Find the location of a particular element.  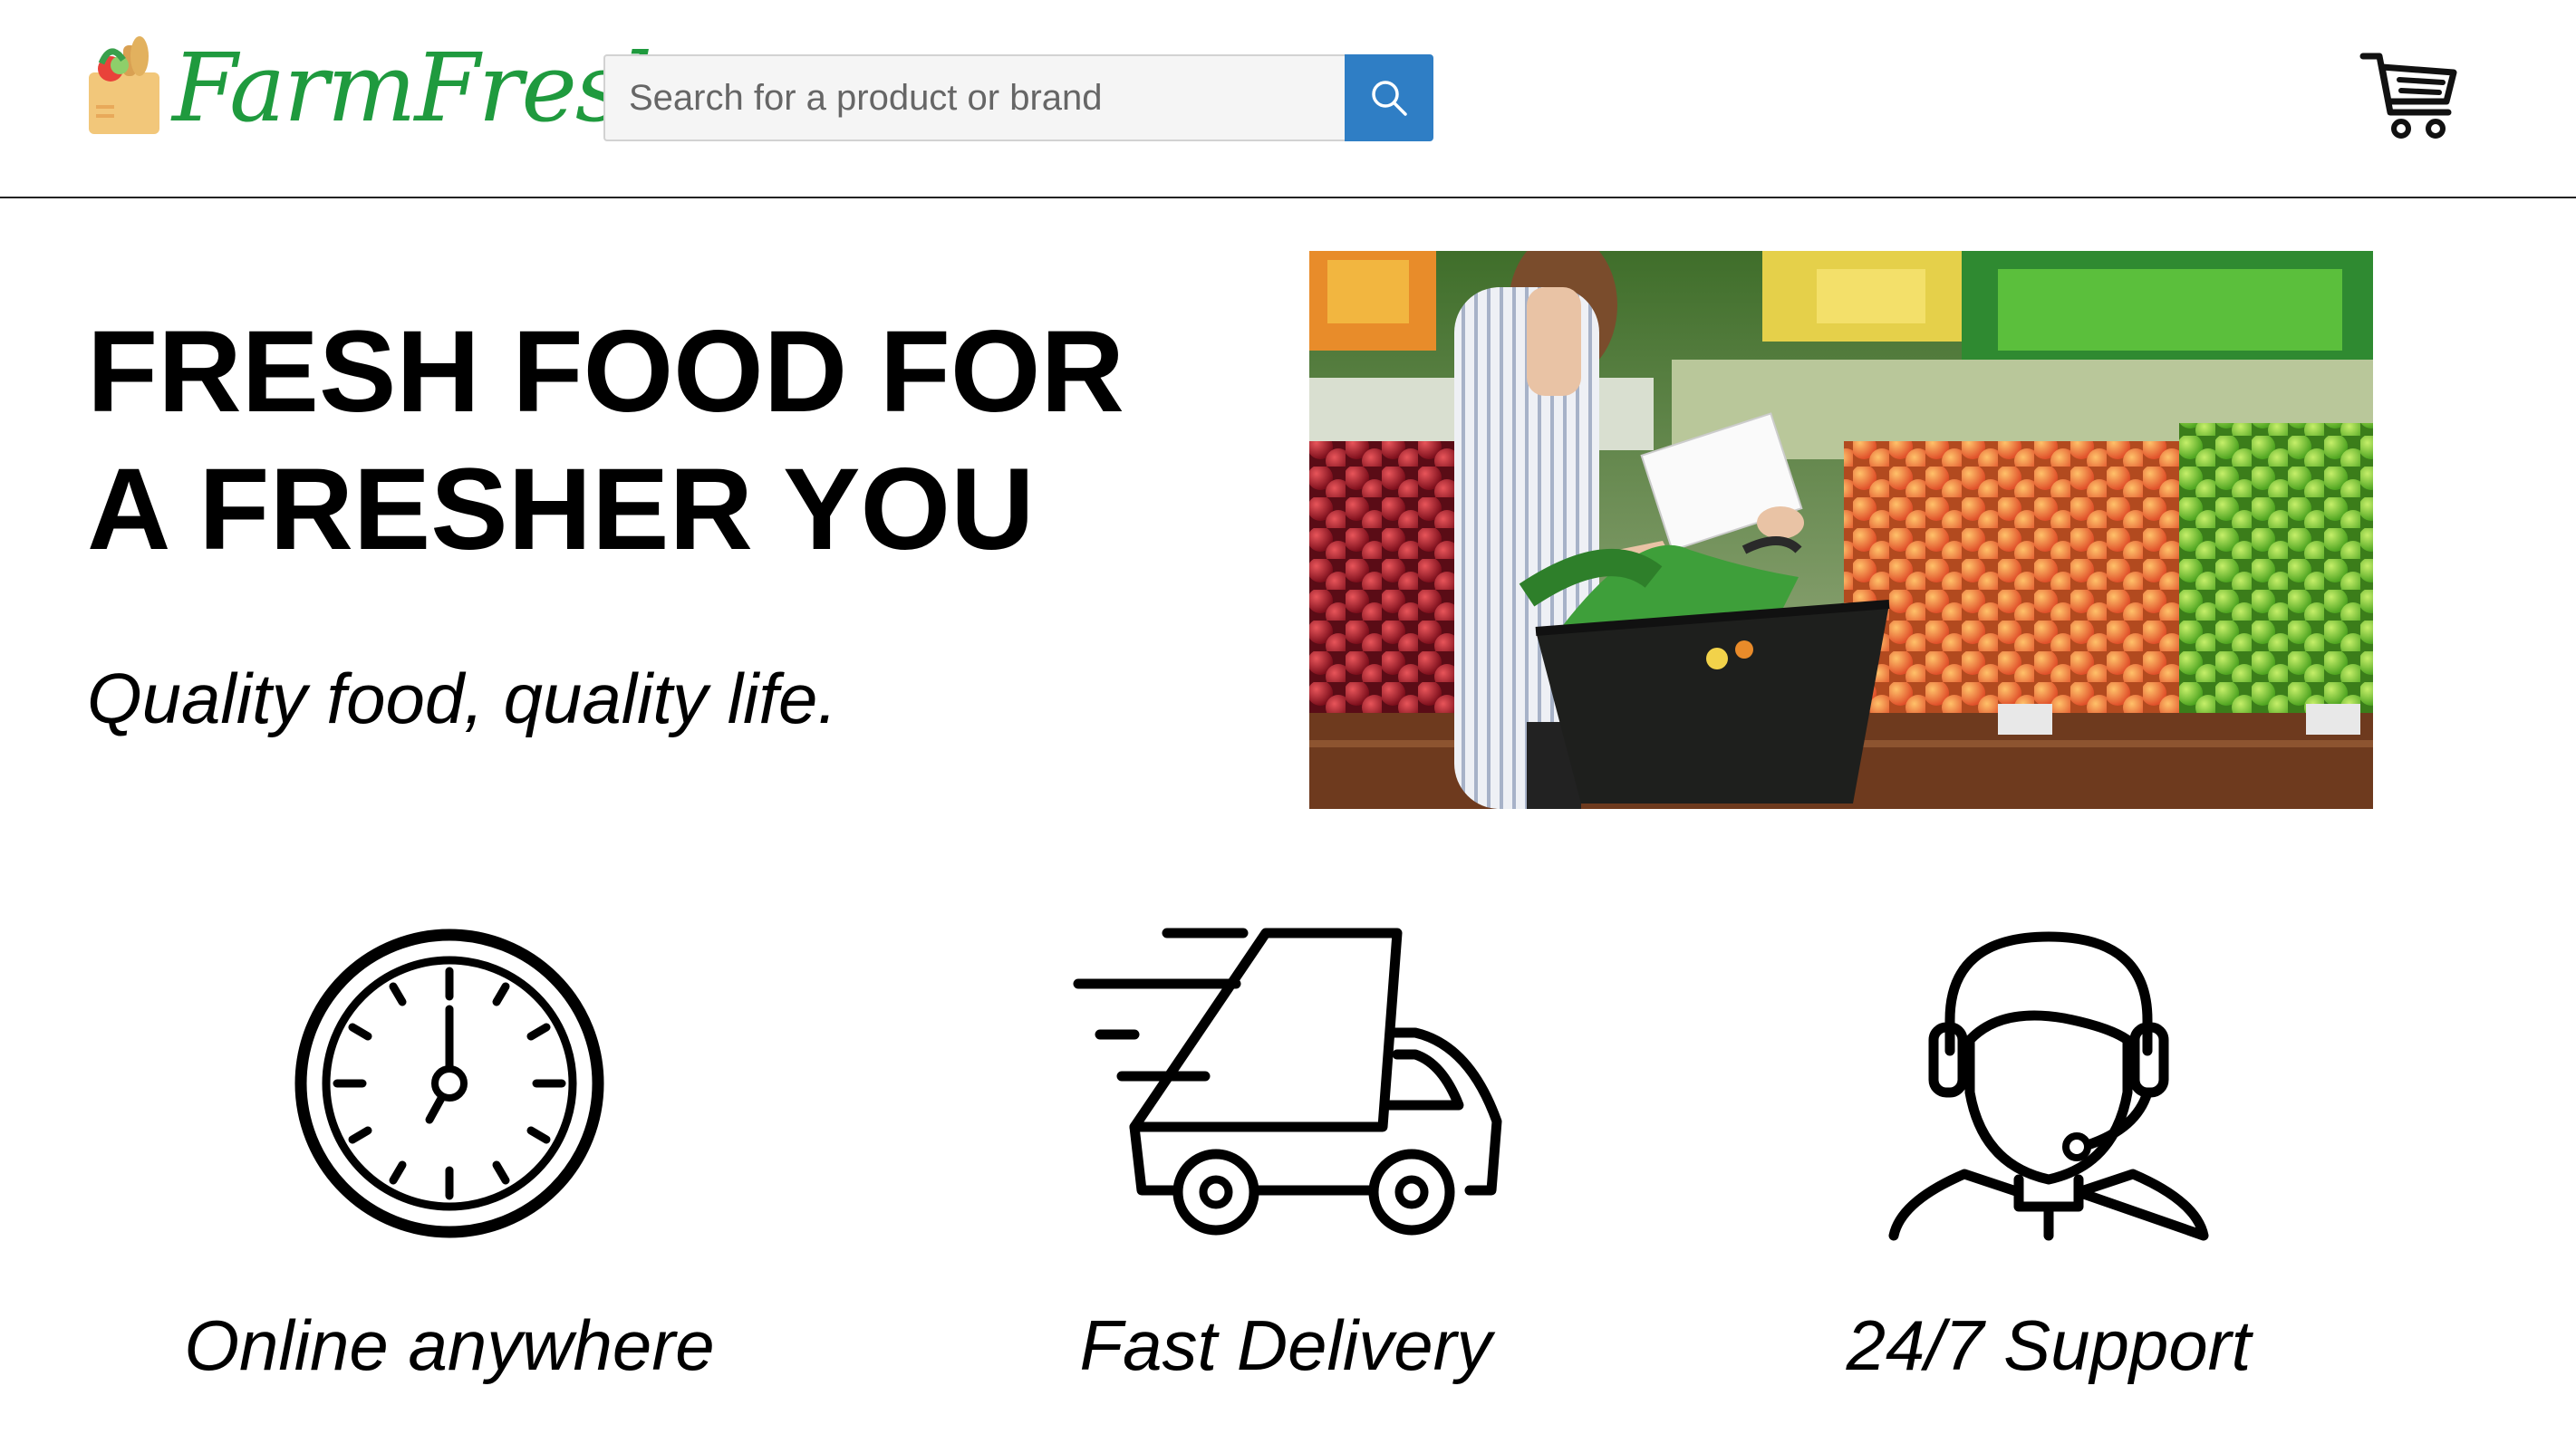

delivery-truck-icon is located at coordinates (1287, 1082).